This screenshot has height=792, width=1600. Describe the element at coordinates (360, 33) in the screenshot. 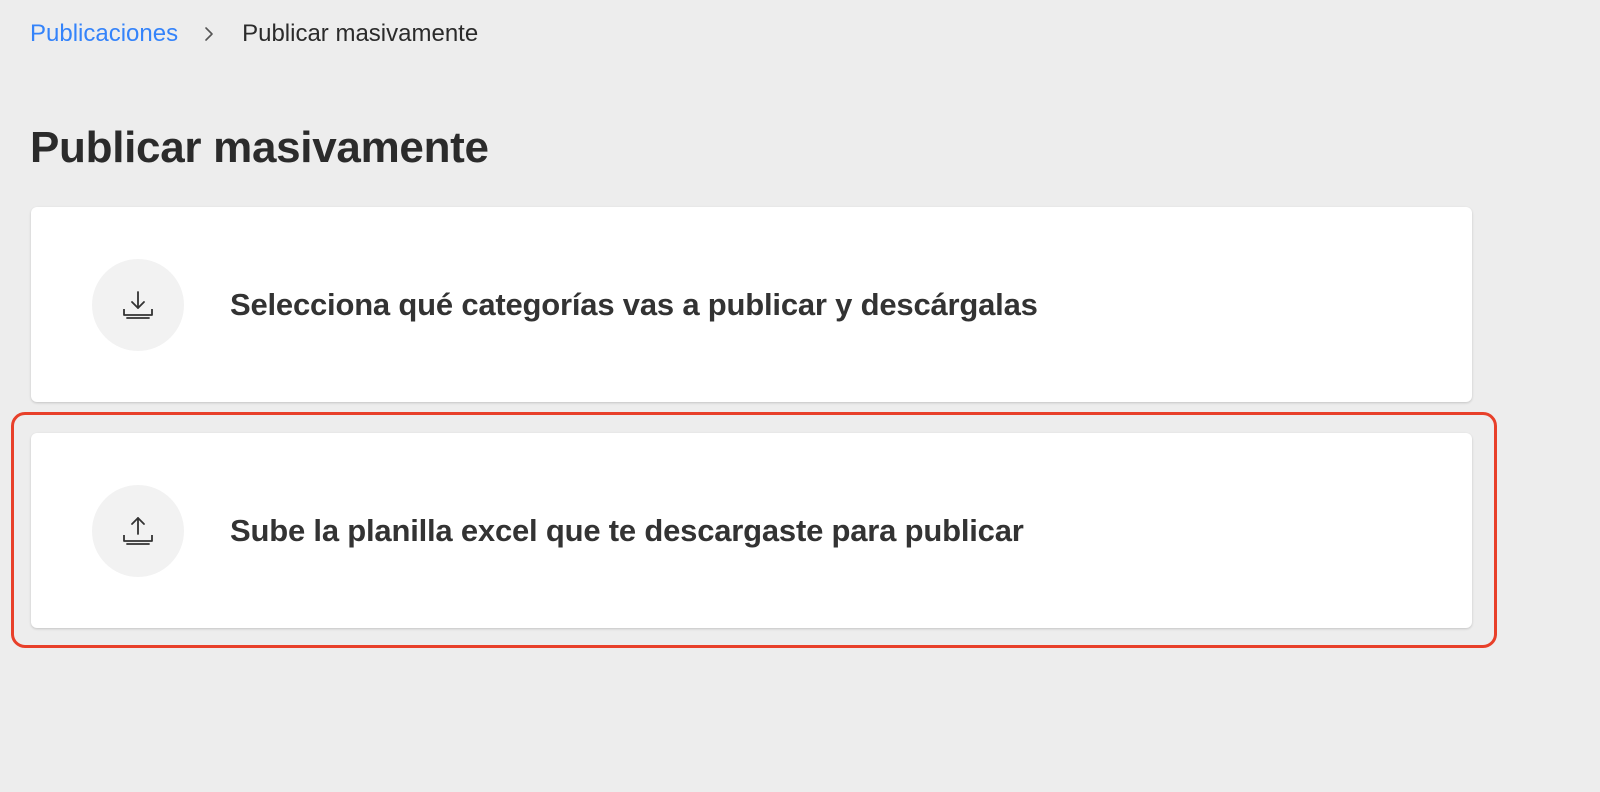

I see `breadcrumb-current: Publicar masivamente` at that location.